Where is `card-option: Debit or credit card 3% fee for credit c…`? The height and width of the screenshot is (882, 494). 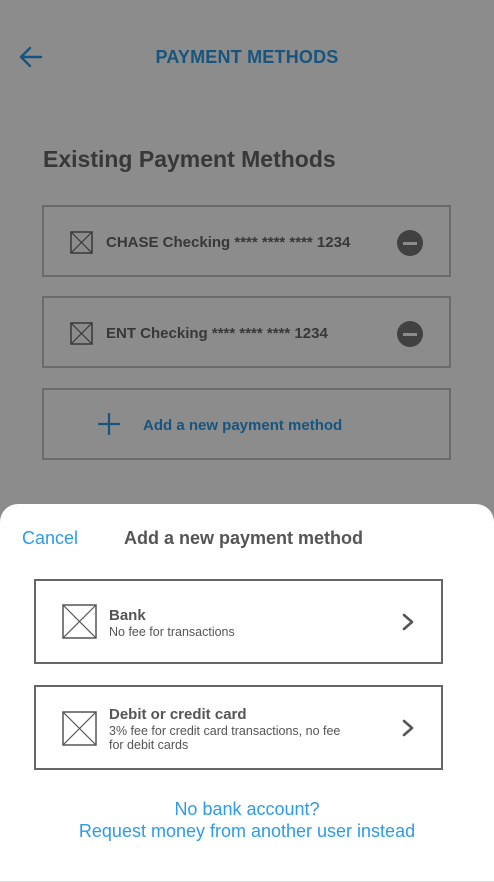 card-option: Debit or credit card 3% fee for credit c… is located at coordinates (238, 727).